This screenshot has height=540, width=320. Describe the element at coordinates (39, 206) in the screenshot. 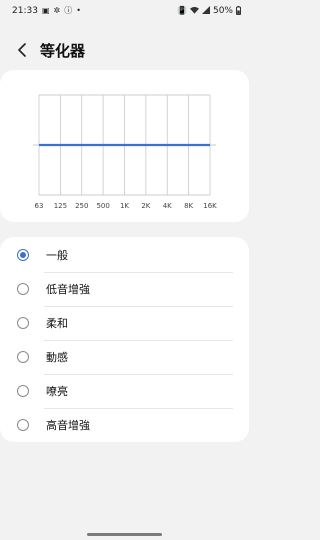

I see `eq-band-label: 63` at that location.